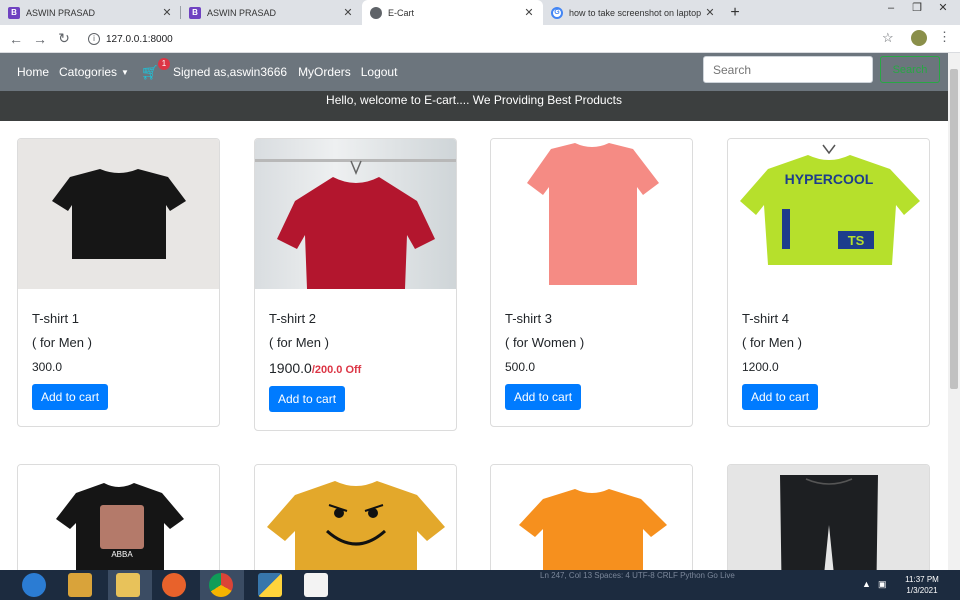 The image size is (960, 600). I want to click on caret-down-icon: ▼, so click(125, 73).